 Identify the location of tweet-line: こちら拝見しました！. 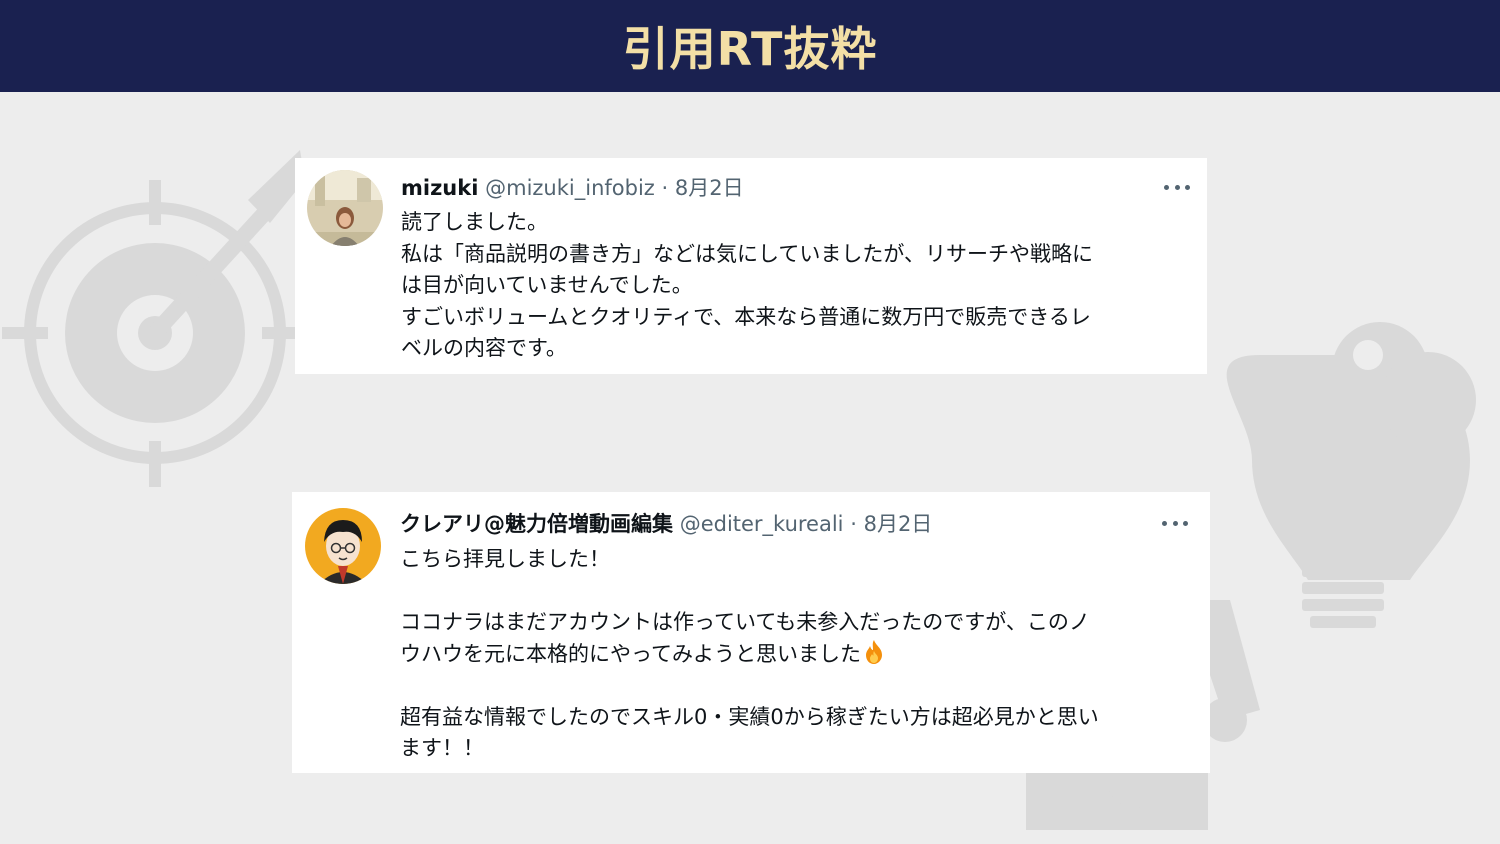
(505, 559).